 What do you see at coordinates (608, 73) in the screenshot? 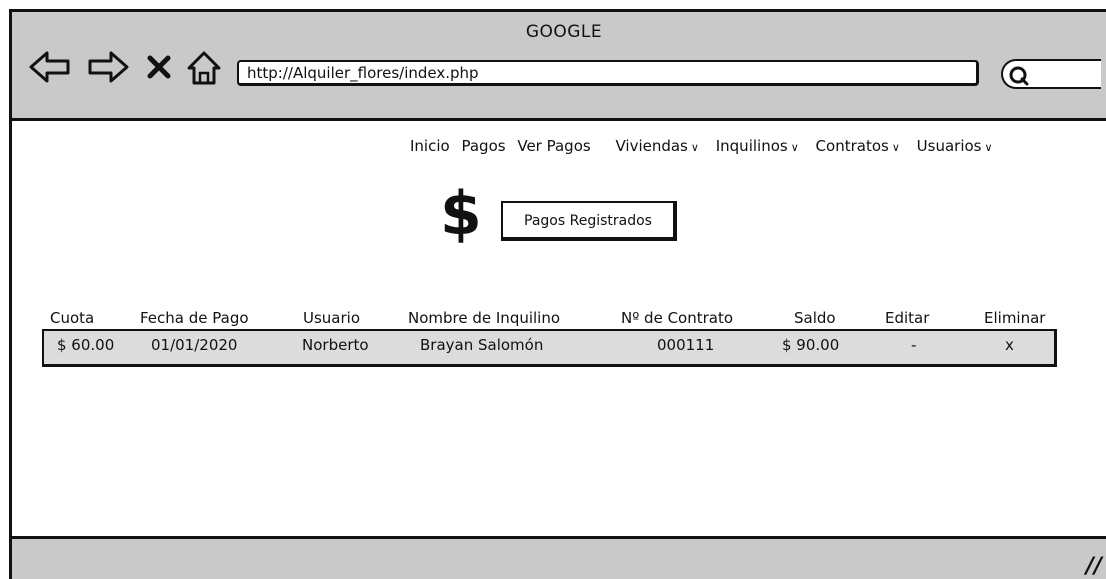
I see `url-input: http://Alquiler_flores/index.php` at bounding box center [608, 73].